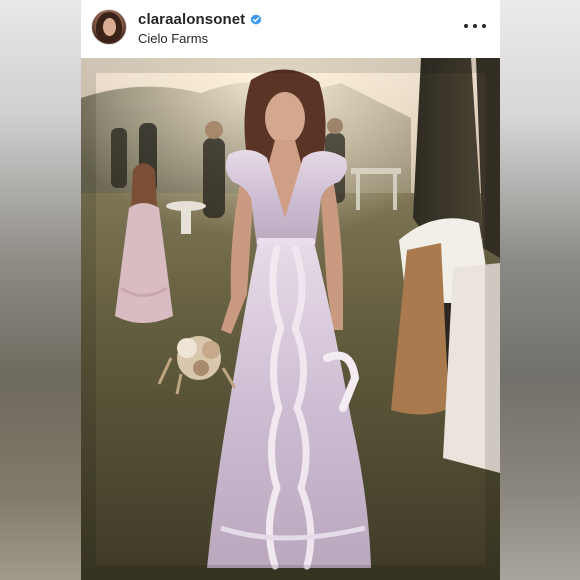  I want to click on location-link: Cielo Farms, so click(173, 38).